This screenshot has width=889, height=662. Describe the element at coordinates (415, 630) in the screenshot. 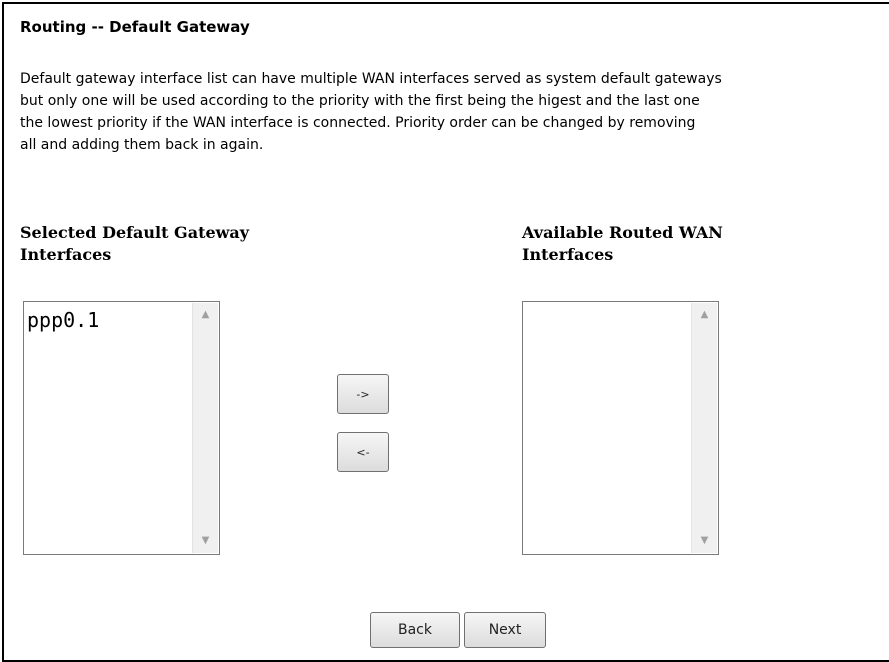

I see `back-button: Back` at that location.